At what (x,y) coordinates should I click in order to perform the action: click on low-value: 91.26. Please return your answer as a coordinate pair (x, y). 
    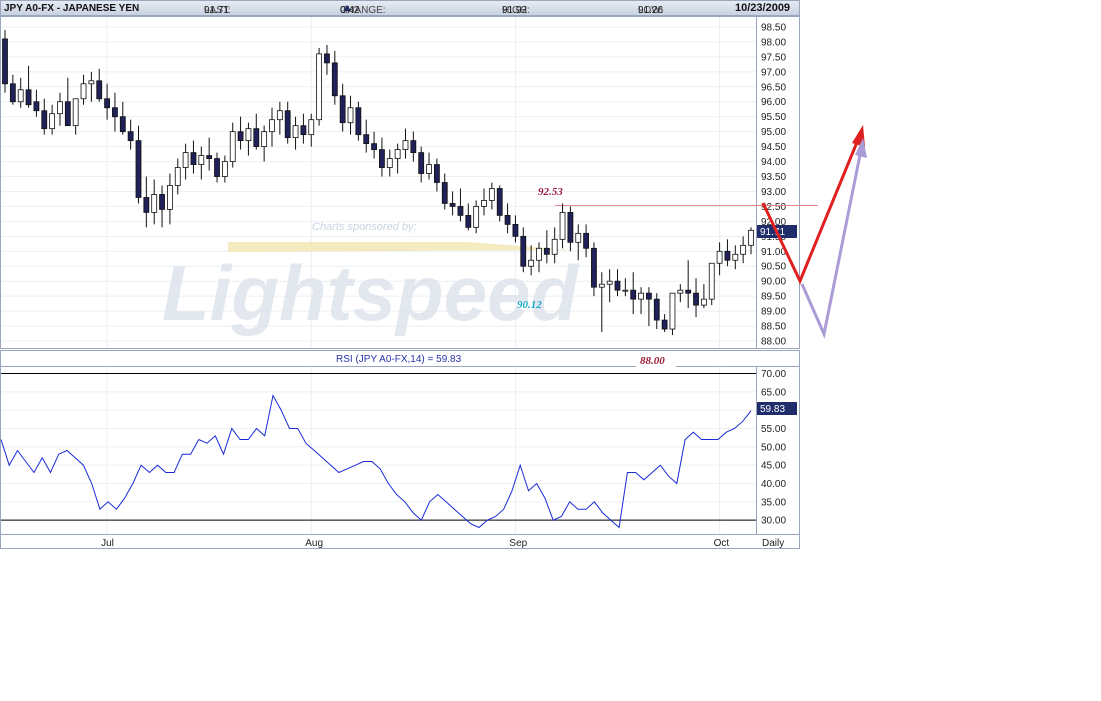
    Looking at the image, I should click on (651, 10).